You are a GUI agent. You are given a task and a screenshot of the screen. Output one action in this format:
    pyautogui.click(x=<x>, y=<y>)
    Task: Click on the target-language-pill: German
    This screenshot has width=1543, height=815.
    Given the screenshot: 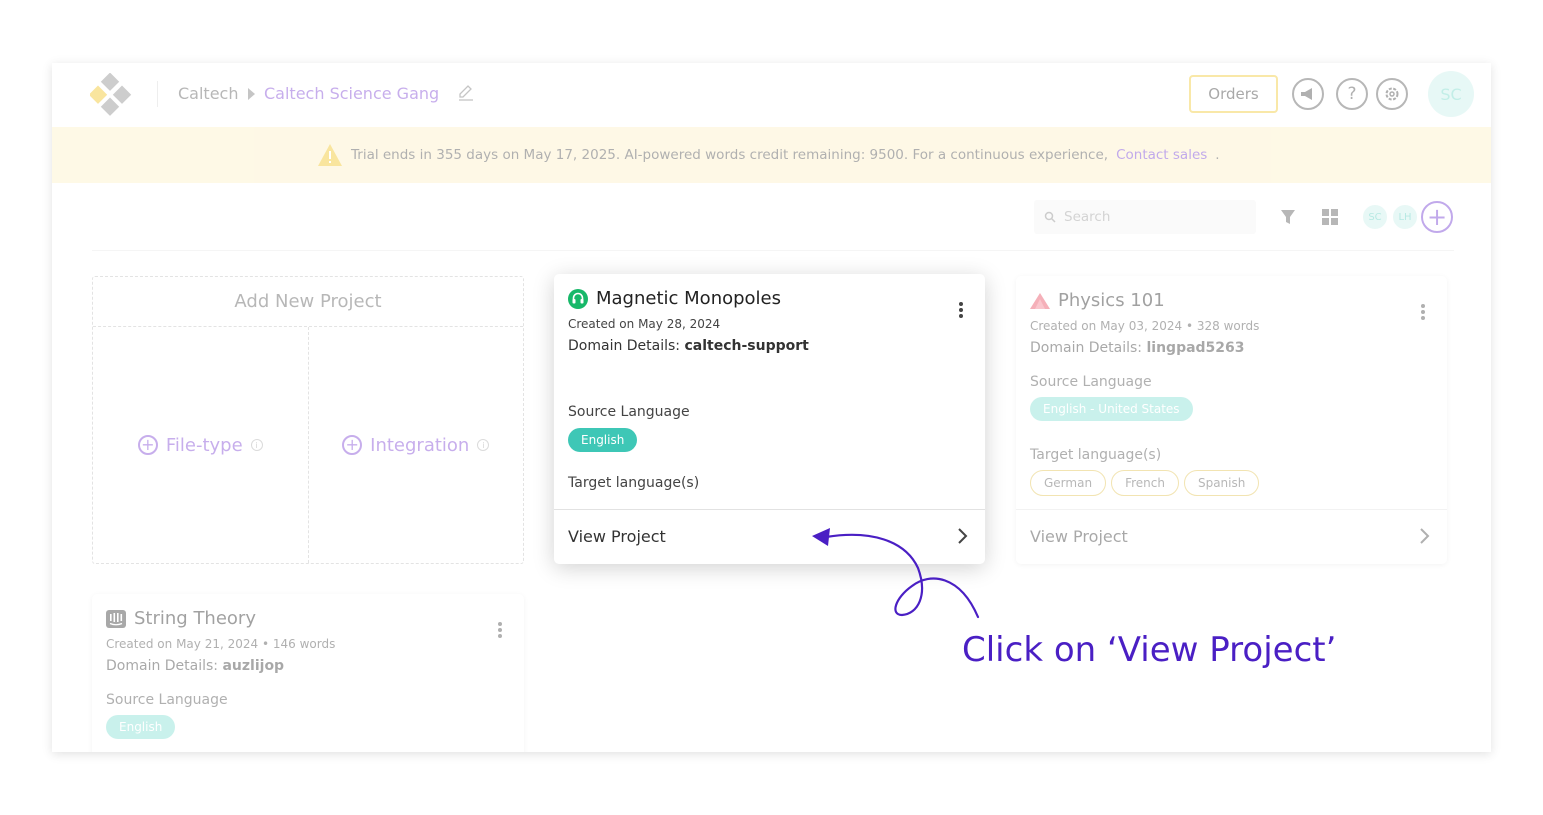 What is the action you would take?
    pyautogui.click(x=1068, y=483)
    